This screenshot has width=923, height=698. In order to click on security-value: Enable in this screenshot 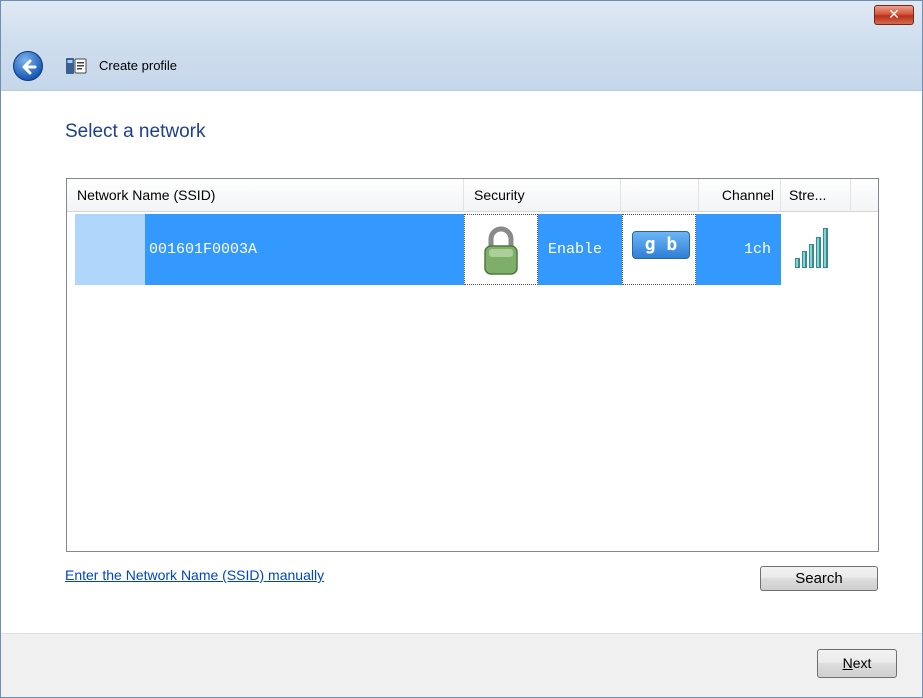, I will do `click(575, 249)`.